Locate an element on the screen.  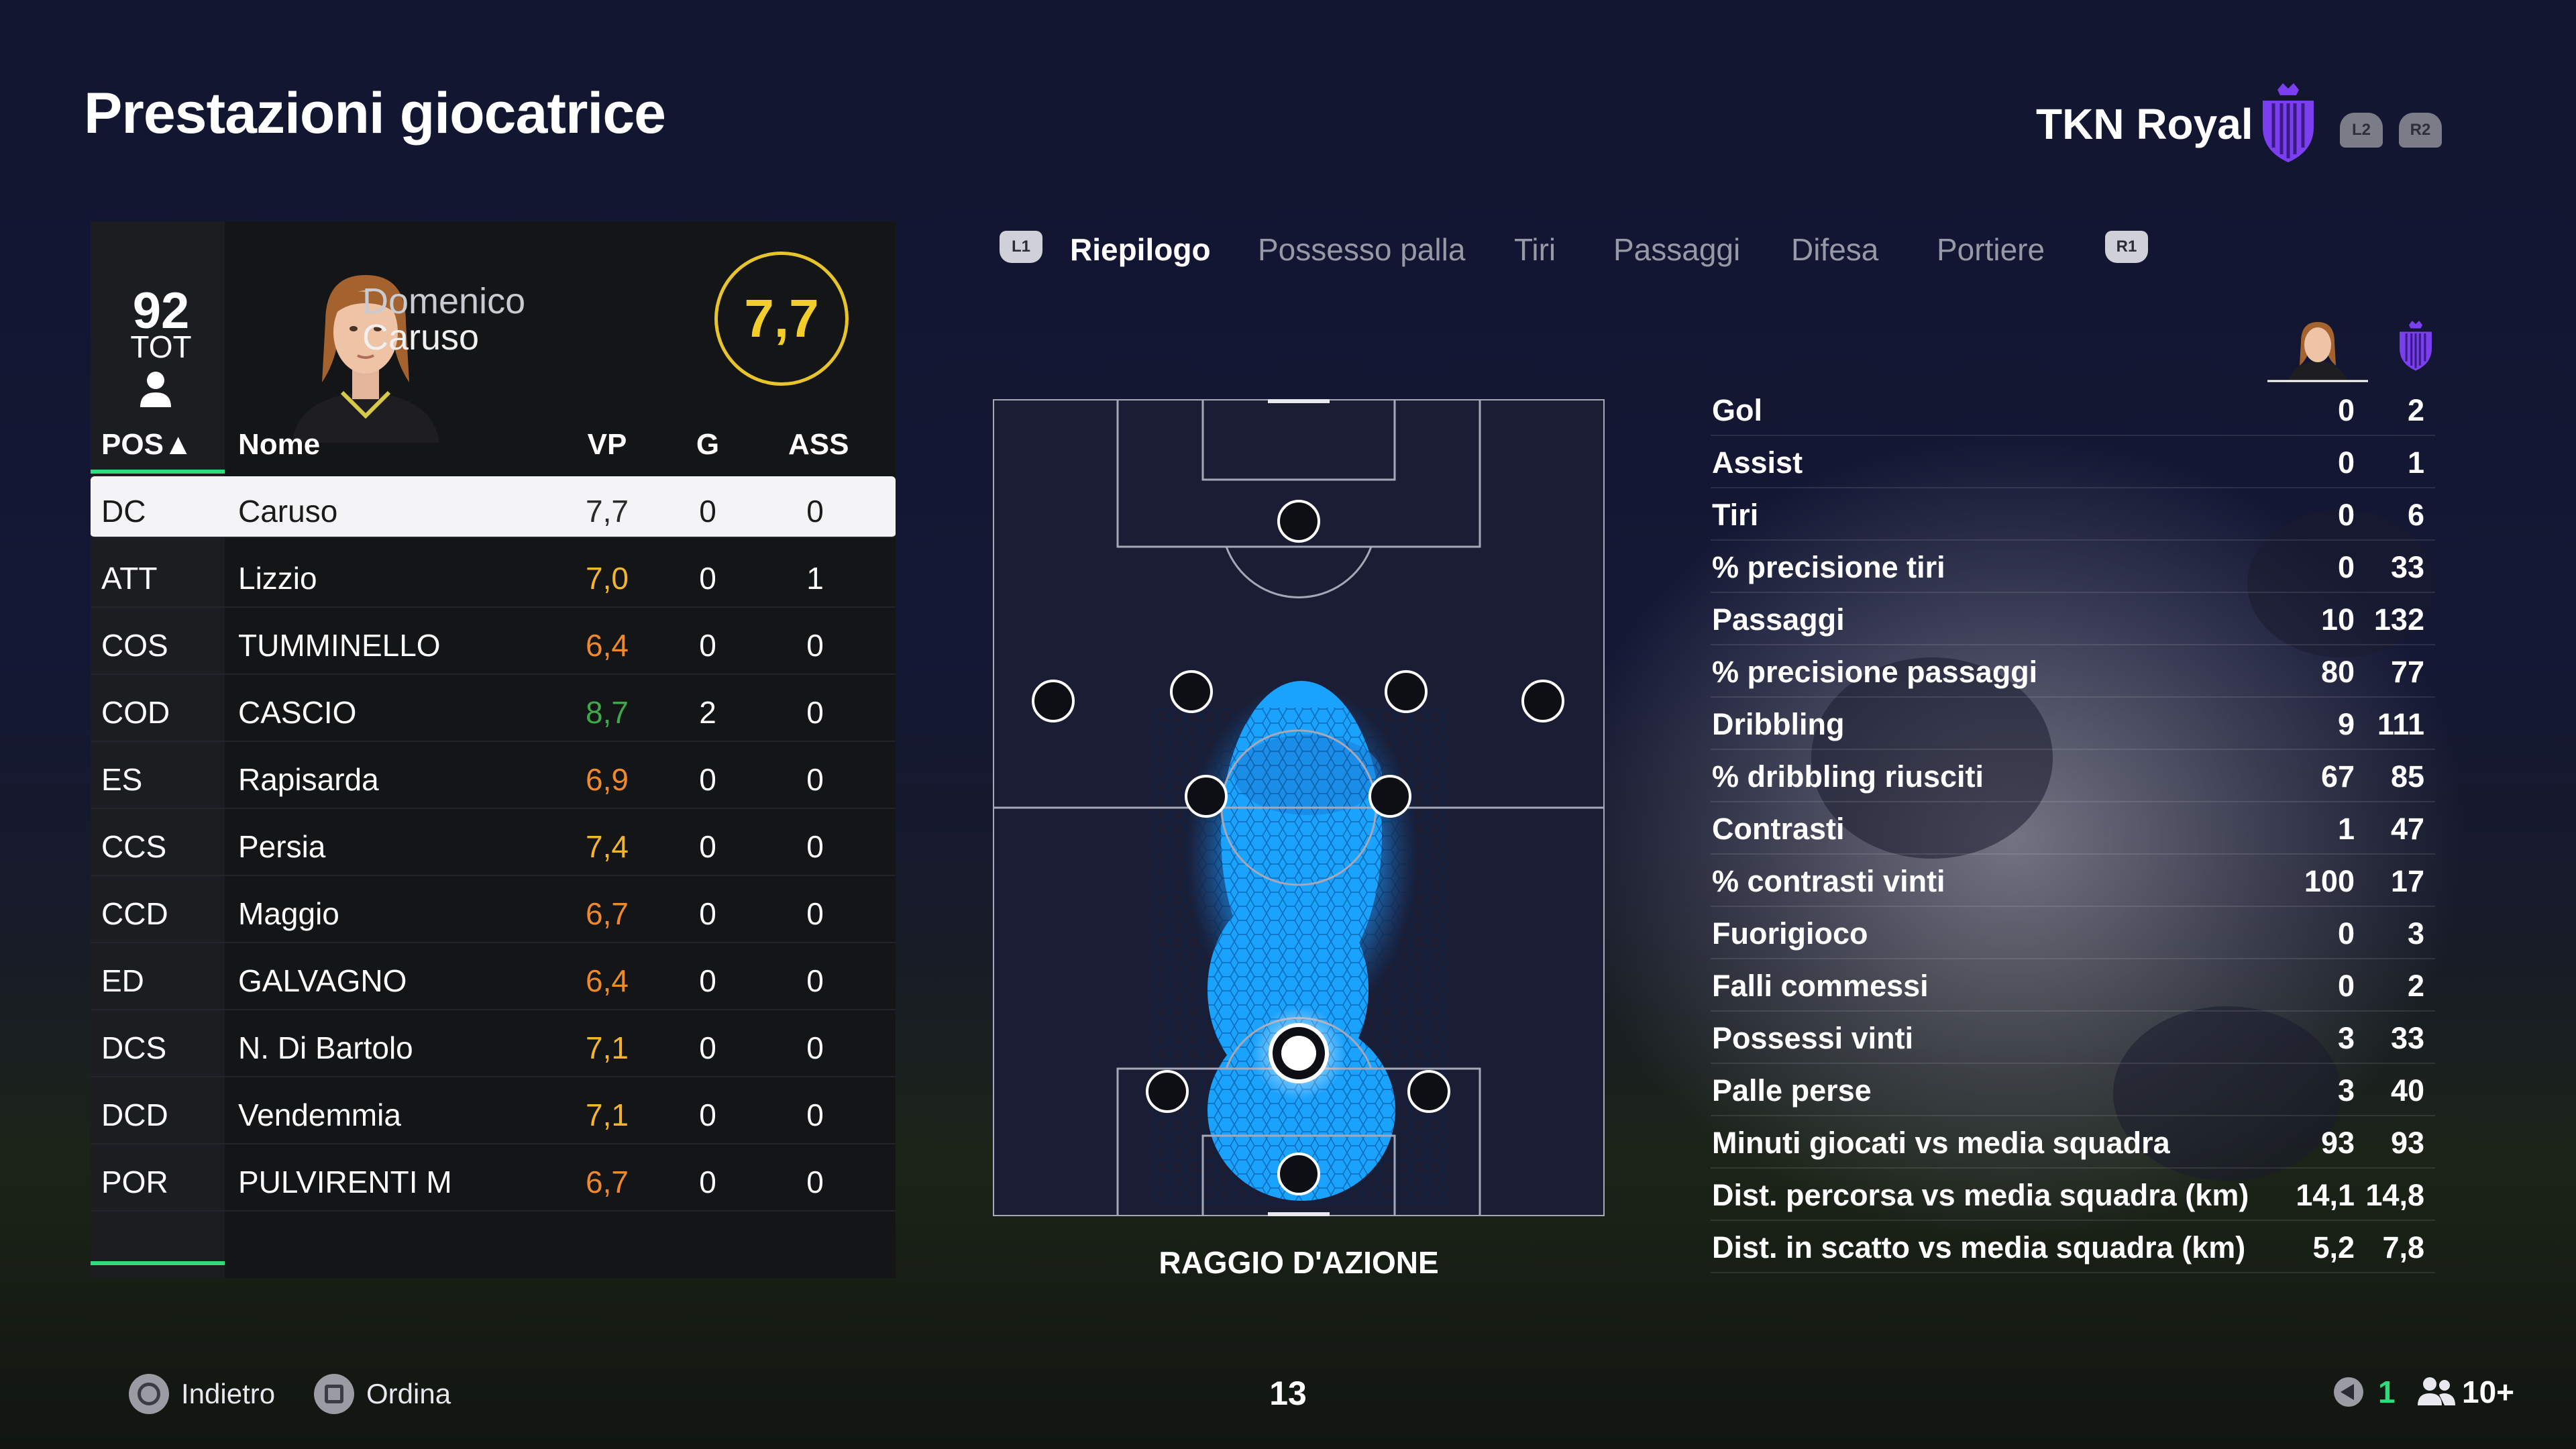
stat-row: Minuti giocati vs media squadra 93 93 is located at coordinates (2073, 1142).